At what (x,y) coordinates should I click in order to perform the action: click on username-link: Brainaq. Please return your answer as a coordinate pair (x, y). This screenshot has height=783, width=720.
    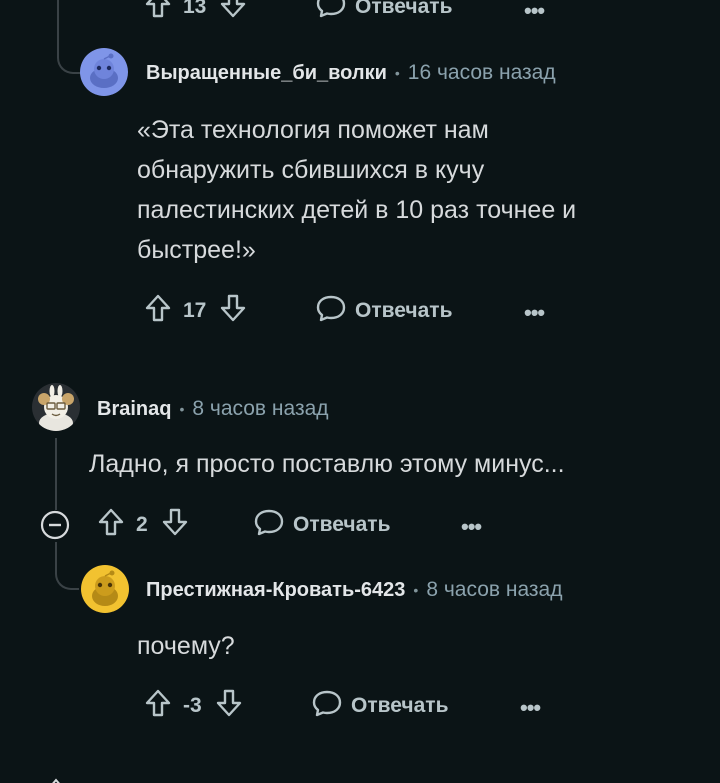
    Looking at the image, I should click on (134, 409).